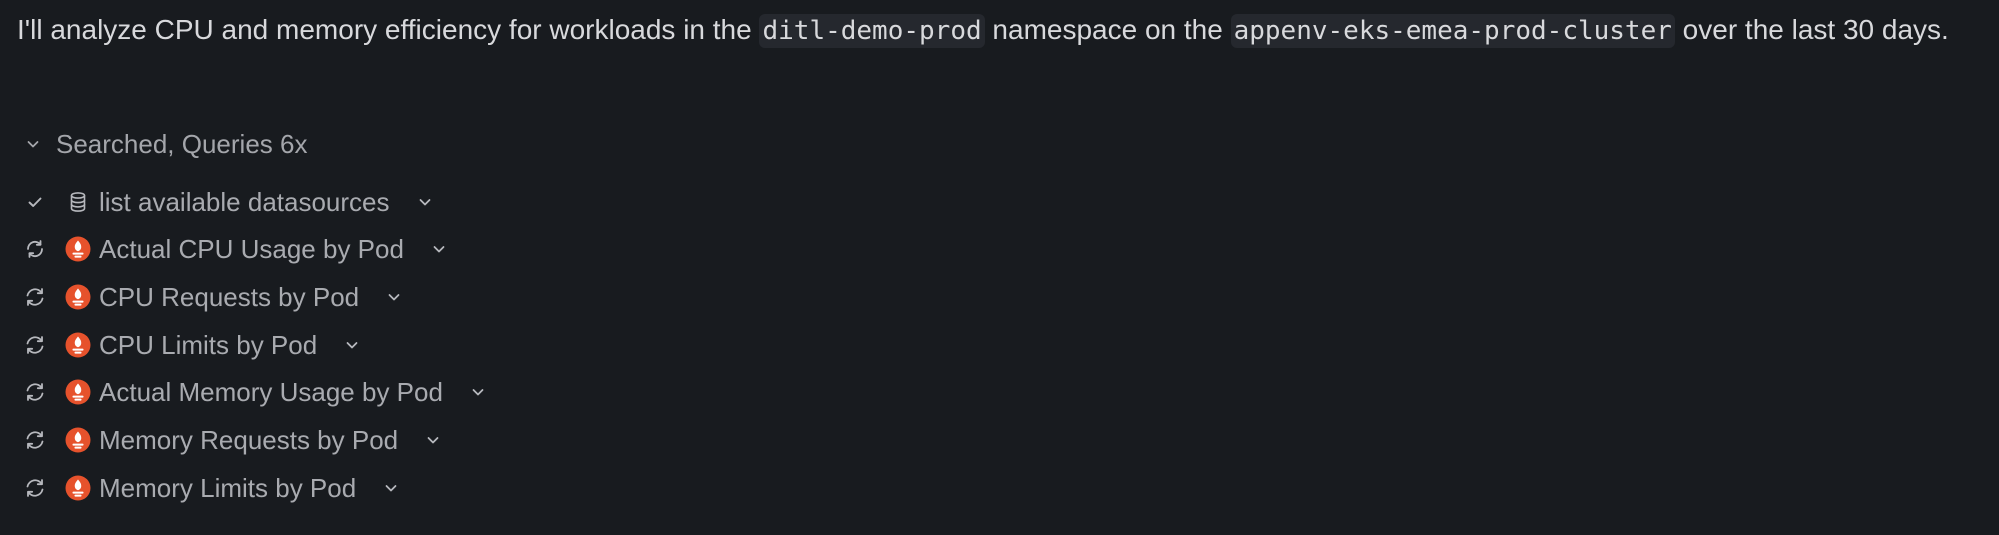  What do you see at coordinates (78, 202) in the screenshot?
I see `database-icon` at bounding box center [78, 202].